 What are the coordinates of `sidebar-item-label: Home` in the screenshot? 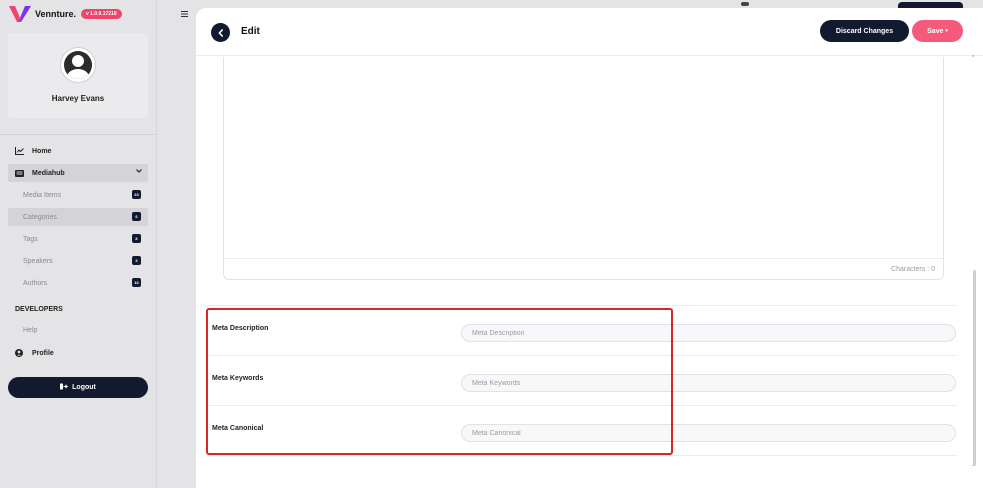 It's located at (42, 151).